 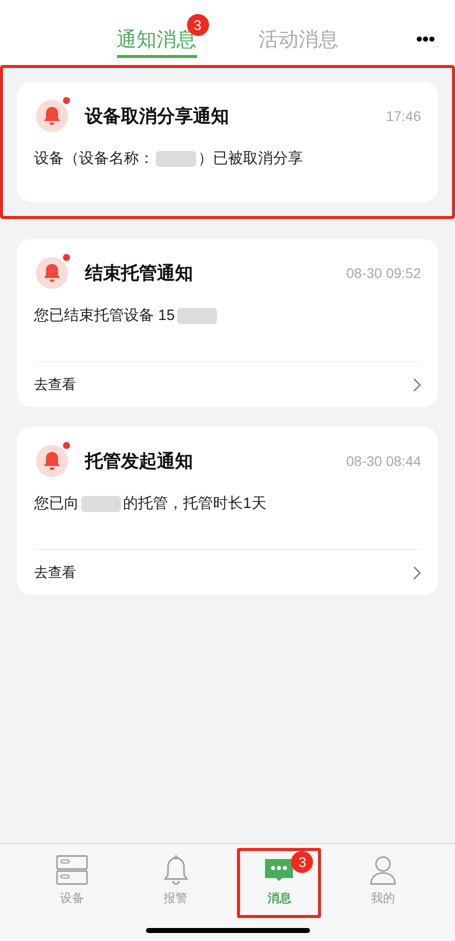 I want to click on notification-card: 设备取消分享通知 17:46 设备（设备名称： ）已被取消分享, so click(x=227, y=142).